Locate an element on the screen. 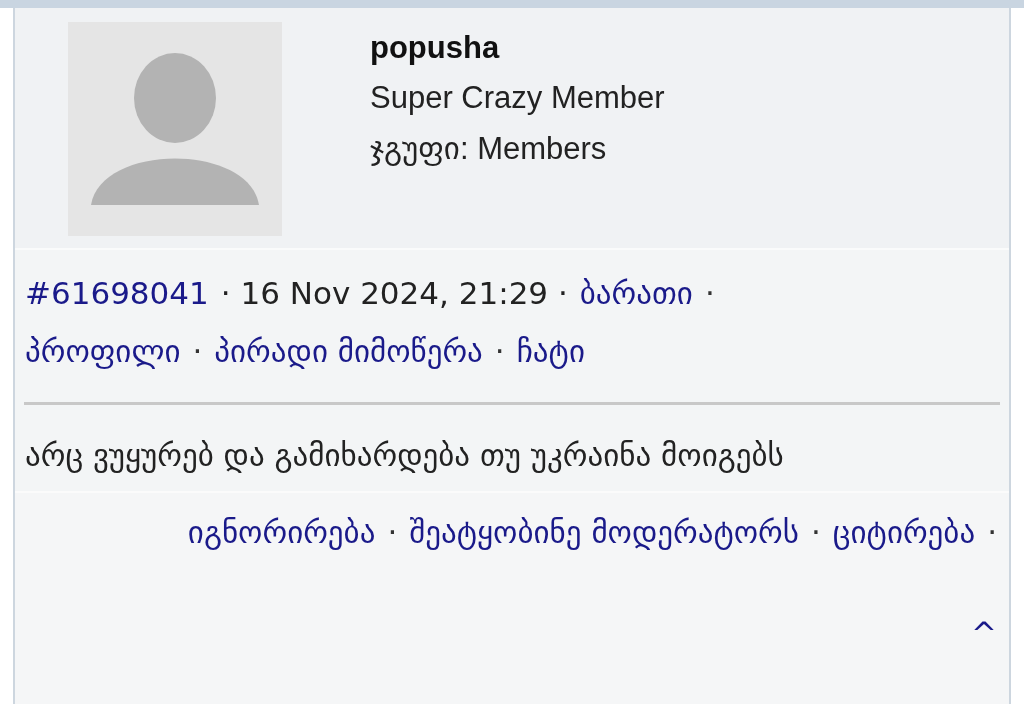 This screenshot has width=1024, height=704. post-id-link: #61698041 is located at coordinates (117, 293).